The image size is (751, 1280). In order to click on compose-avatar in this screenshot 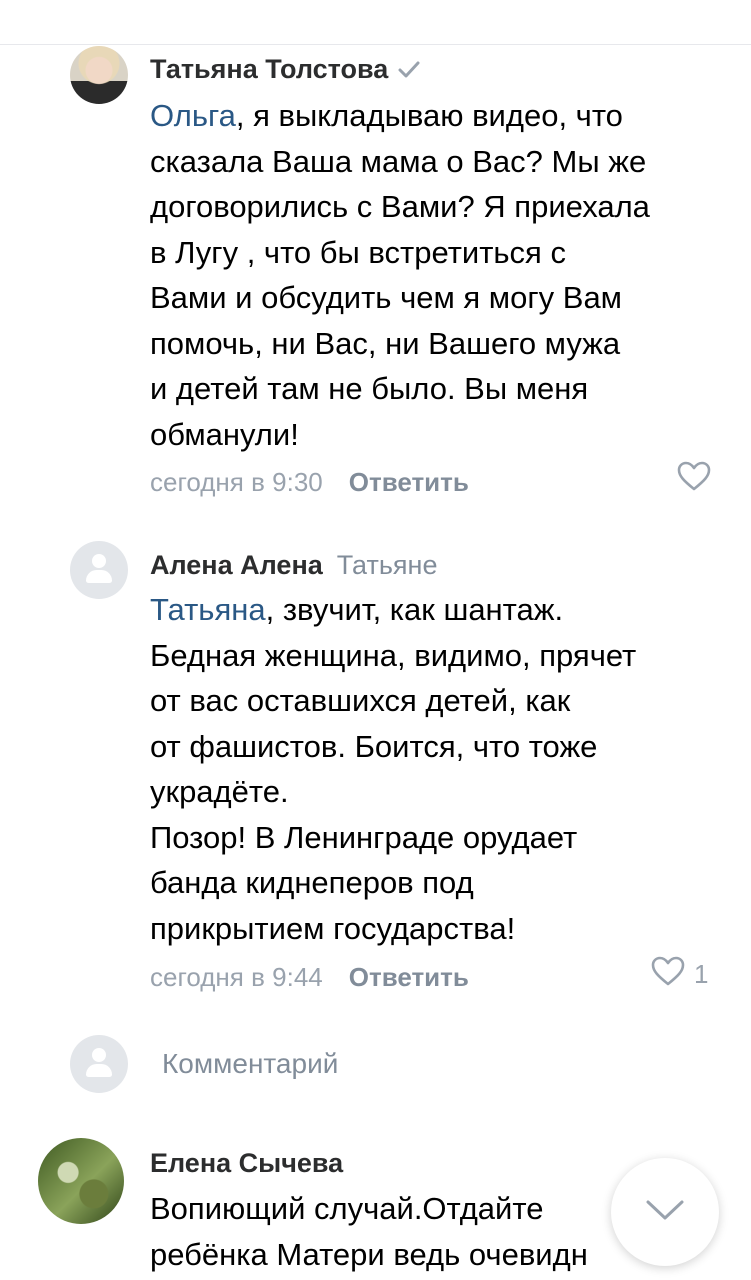, I will do `click(99, 1064)`.